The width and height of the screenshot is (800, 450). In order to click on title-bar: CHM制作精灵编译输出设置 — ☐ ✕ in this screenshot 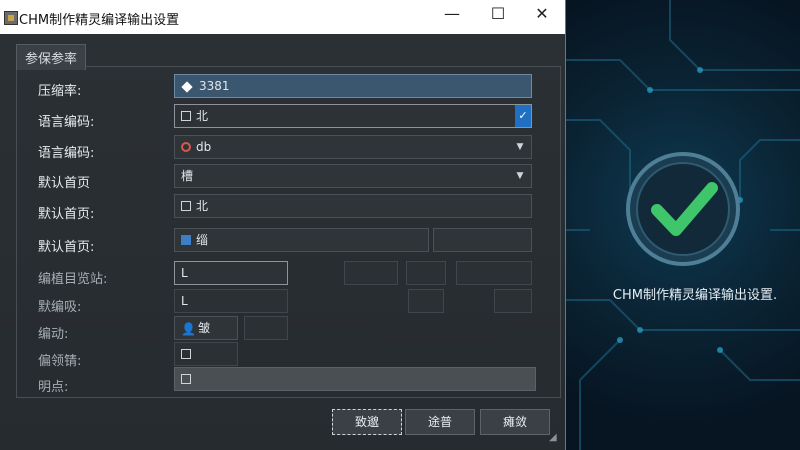, I will do `click(282, 17)`.